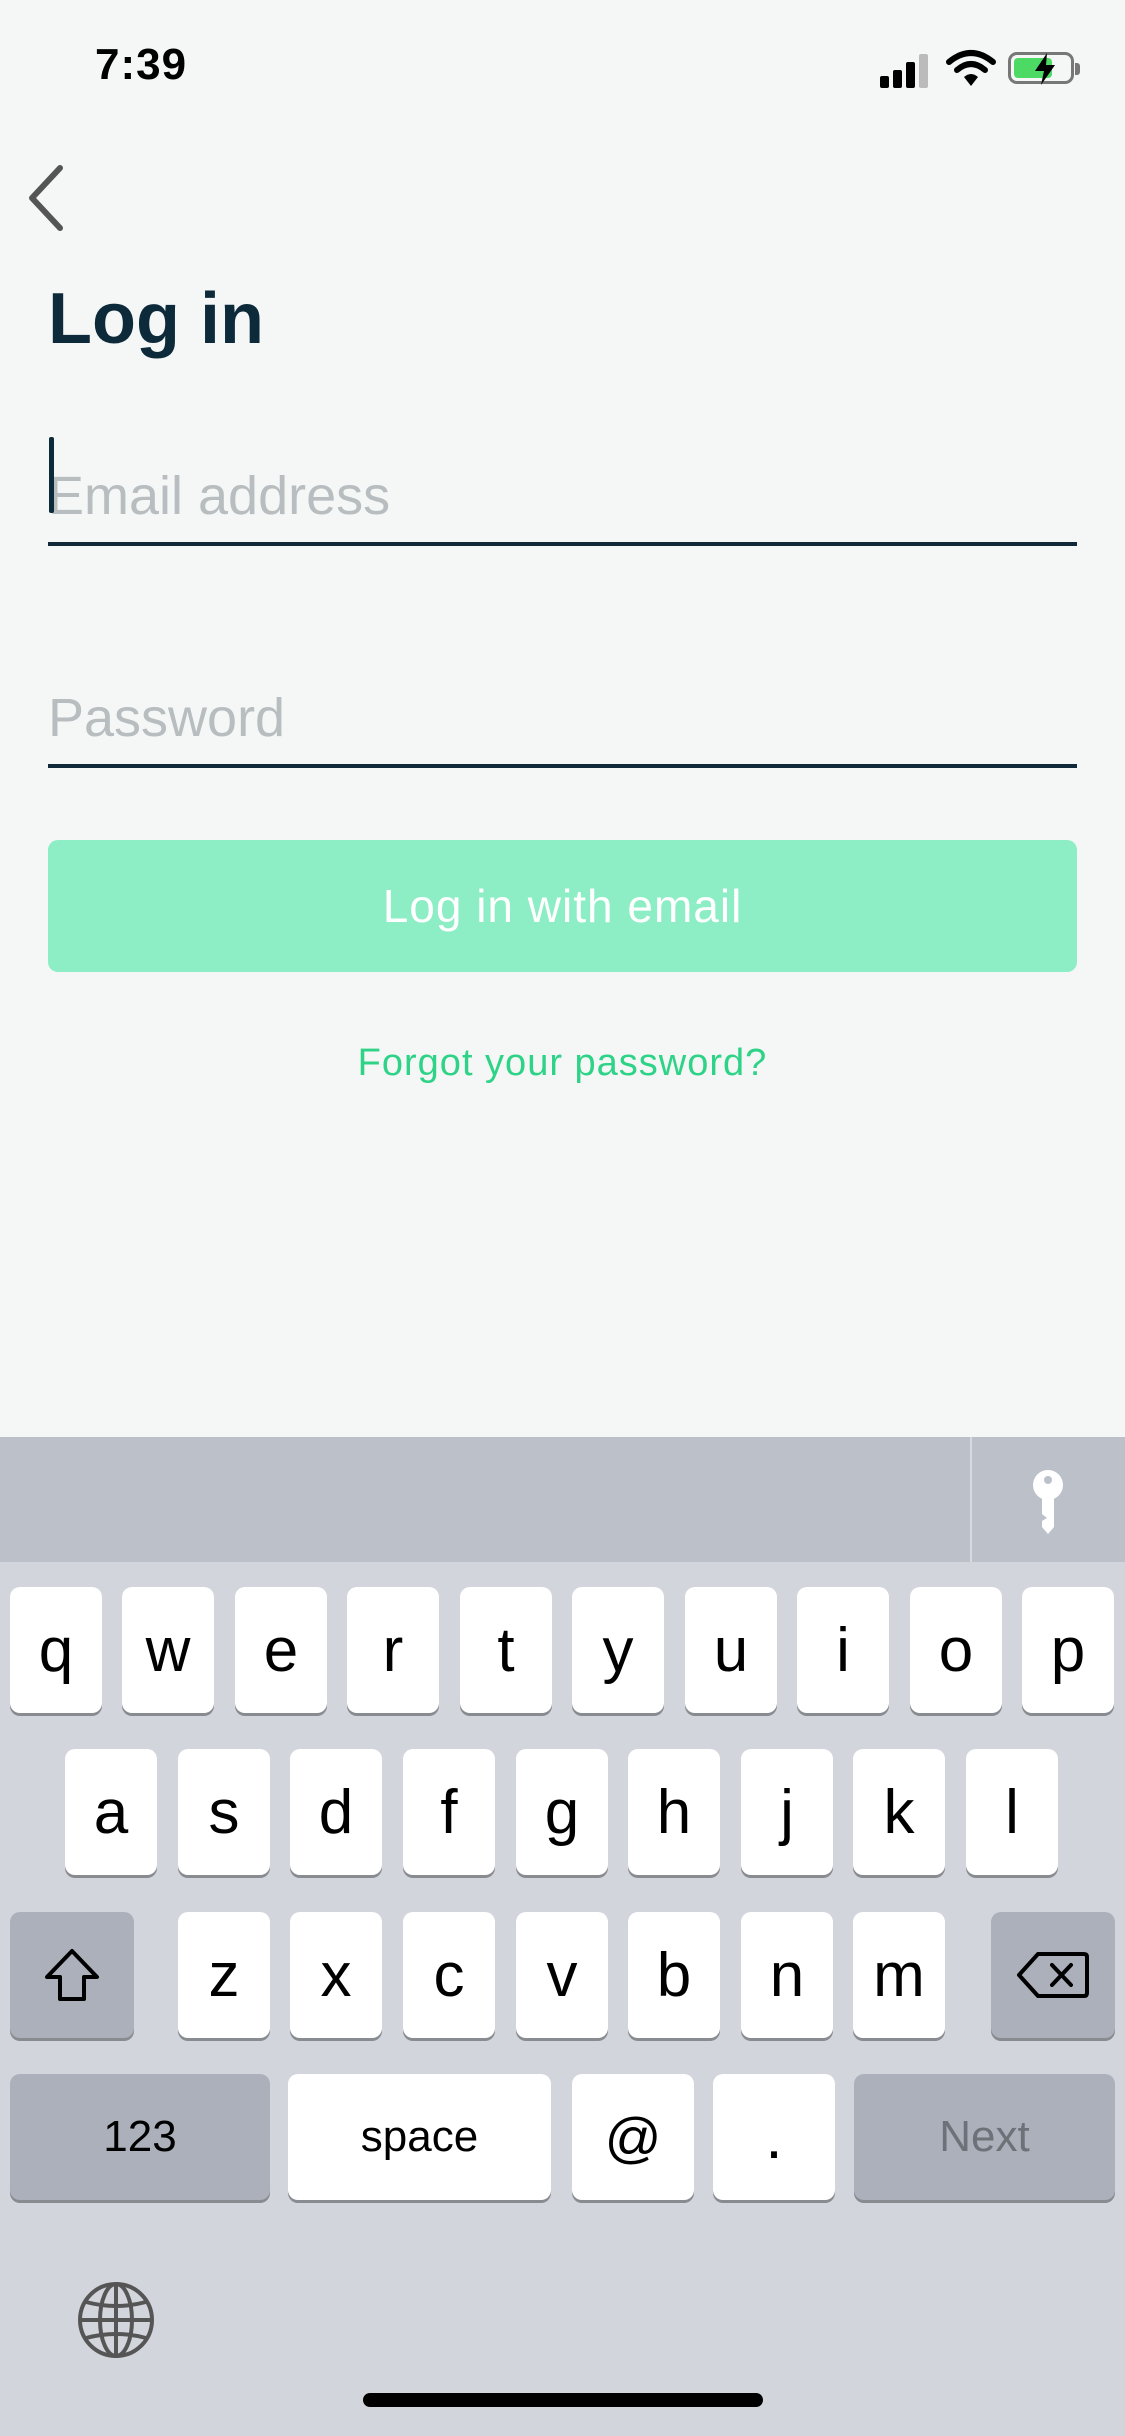 The width and height of the screenshot is (1125, 2436). Describe the element at coordinates (224, 1975) in the screenshot. I see `key-z: z` at that location.